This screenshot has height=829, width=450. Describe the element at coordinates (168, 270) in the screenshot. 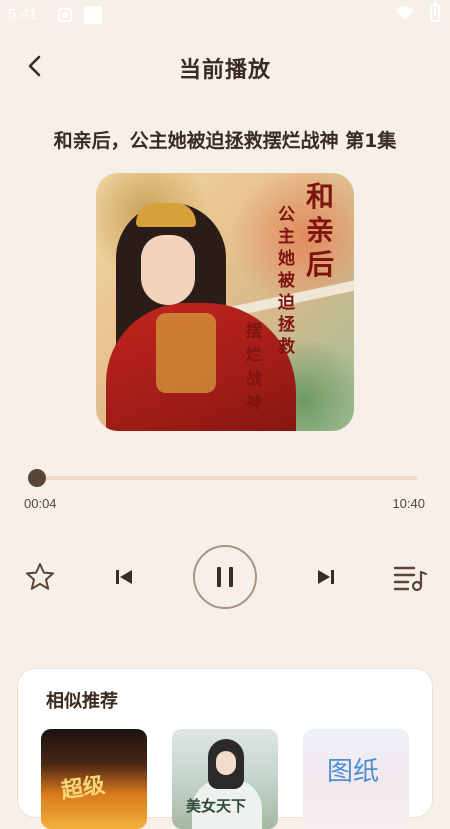

I see `cover-figure-face` at that location.